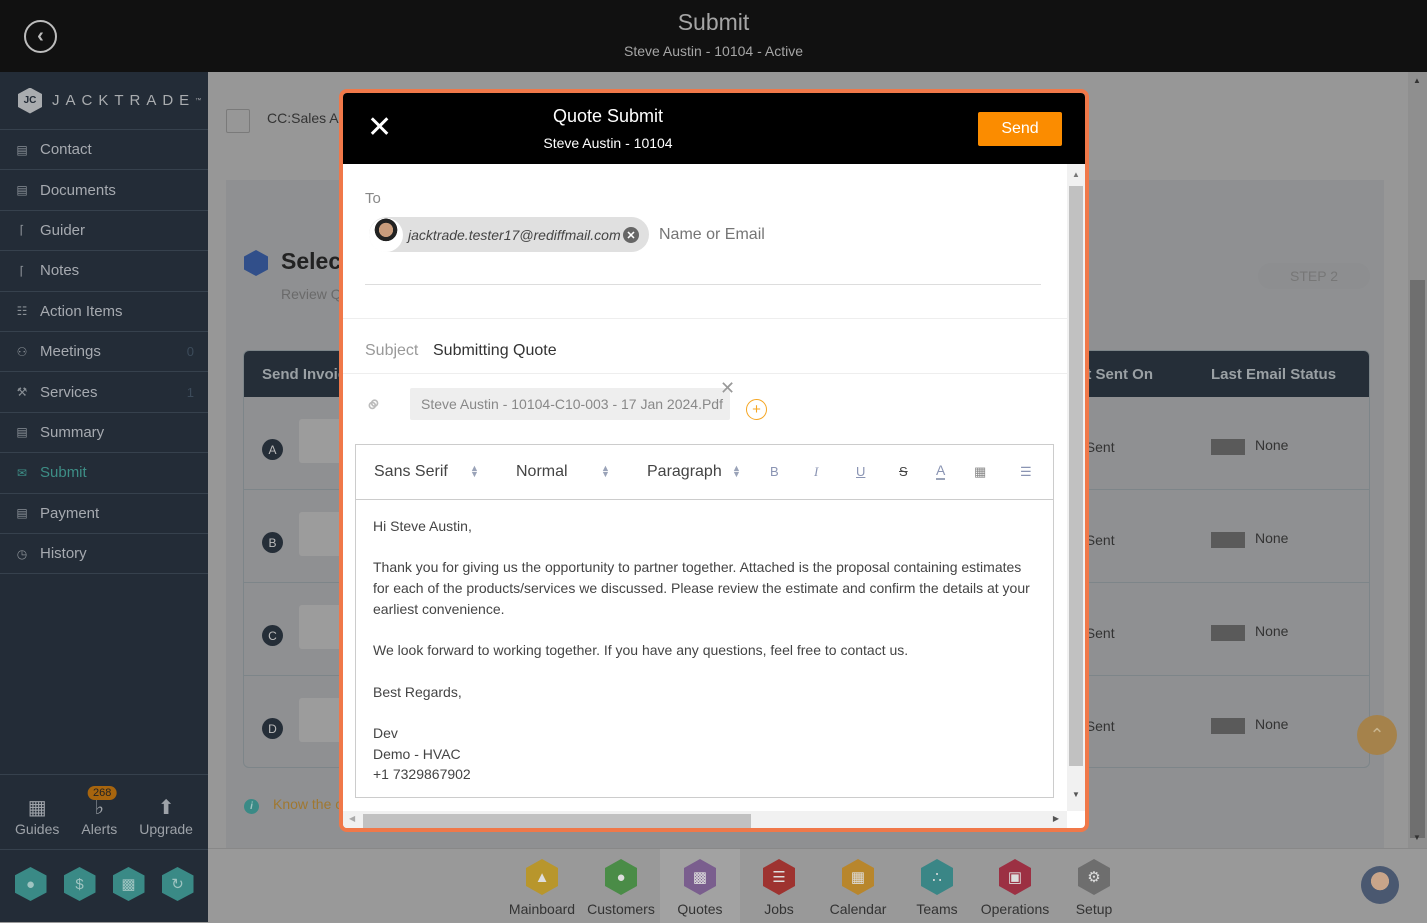 The width and height of the screenshot is (1427, 923). I want to click on send-button: Send, so click(1020, 129).